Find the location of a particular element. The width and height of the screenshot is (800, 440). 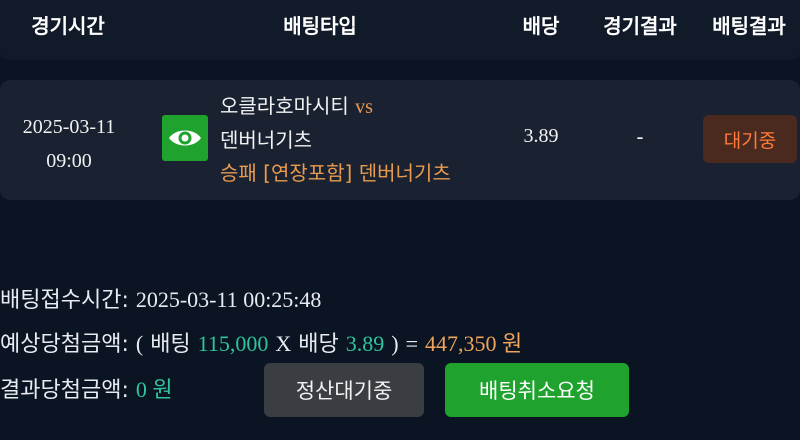

match-info: 오클라호마시티 vs 덴버너기츠 승패 [연장포함] 덴버너기츠 is located at coordinates (335, 140).